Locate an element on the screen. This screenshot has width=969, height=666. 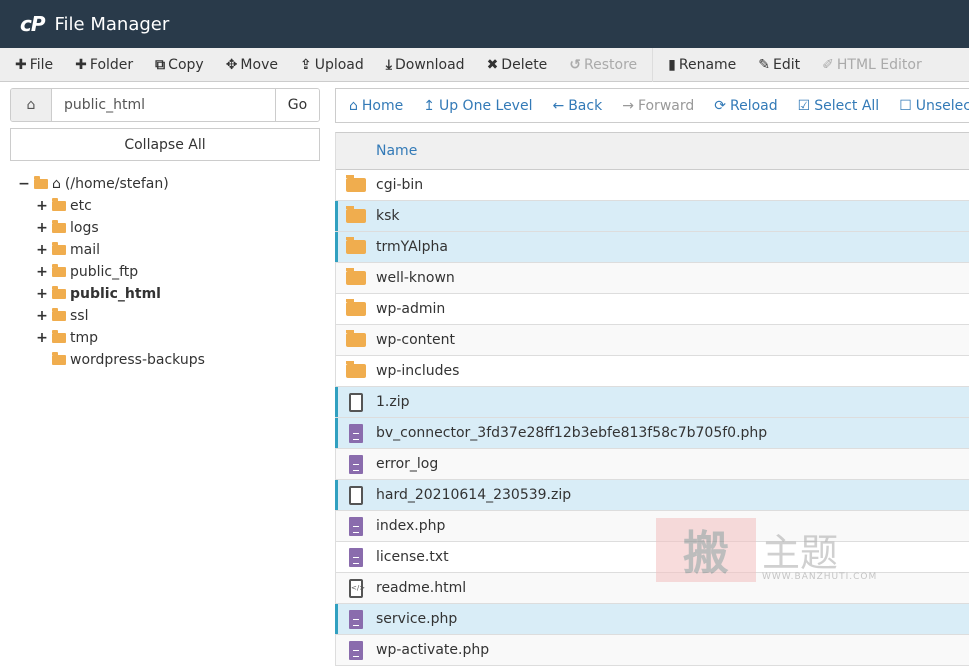
toolbar-label: Delete is located at coordinates (524, 64).